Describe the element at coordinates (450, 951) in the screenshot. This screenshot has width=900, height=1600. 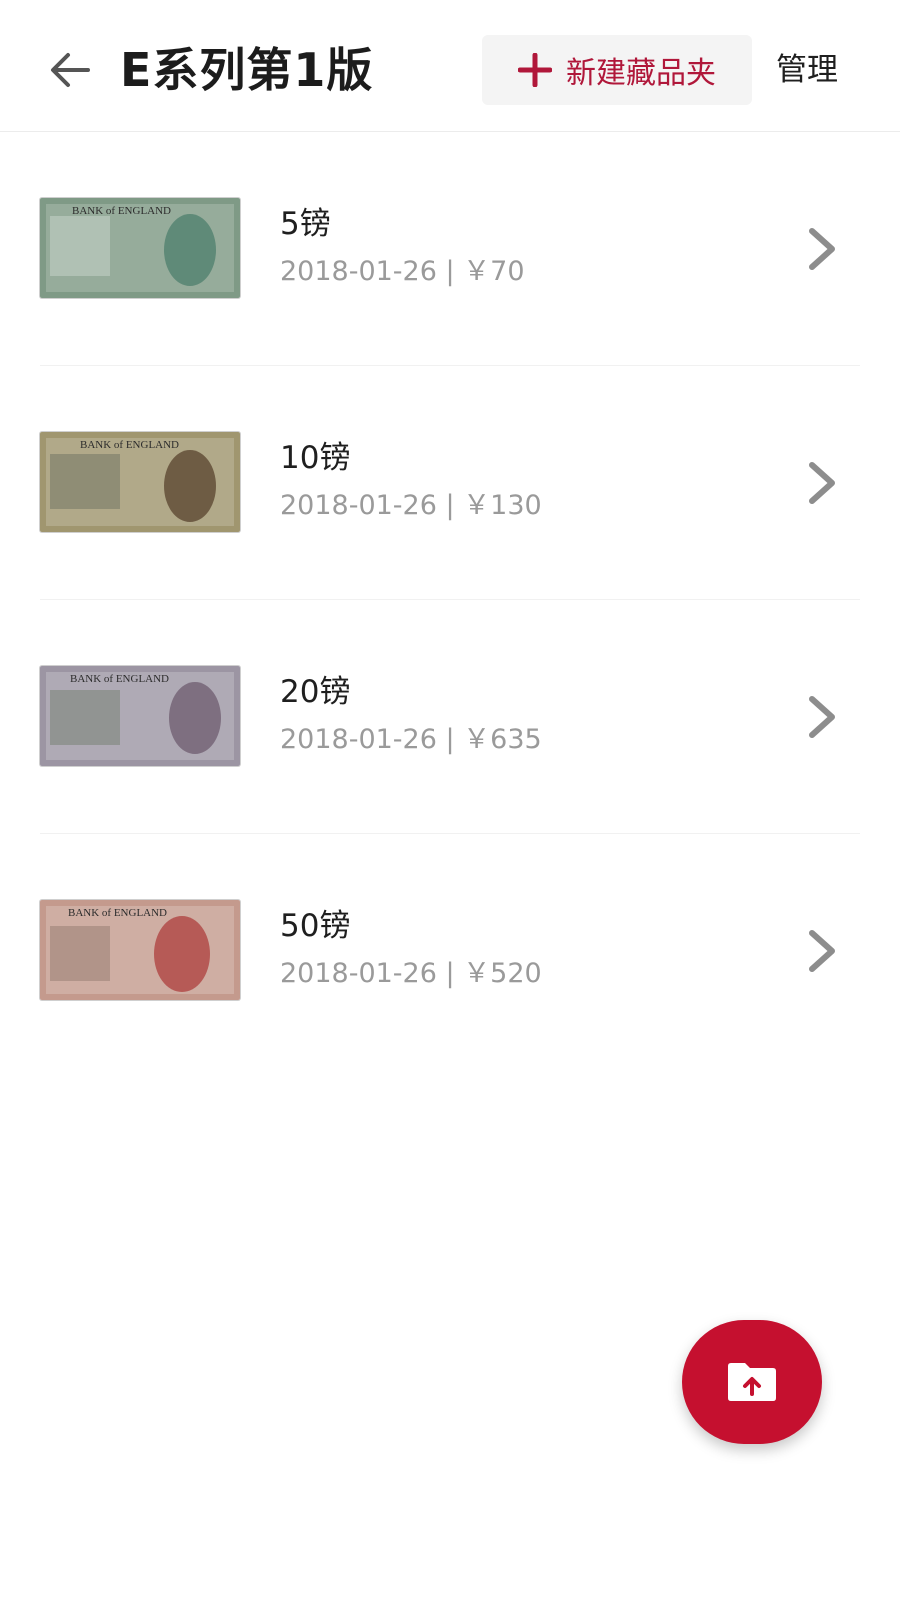
I see `list-item: BANK of ENGLAND 50镑 2018-01-26 | ￥520` at that location.